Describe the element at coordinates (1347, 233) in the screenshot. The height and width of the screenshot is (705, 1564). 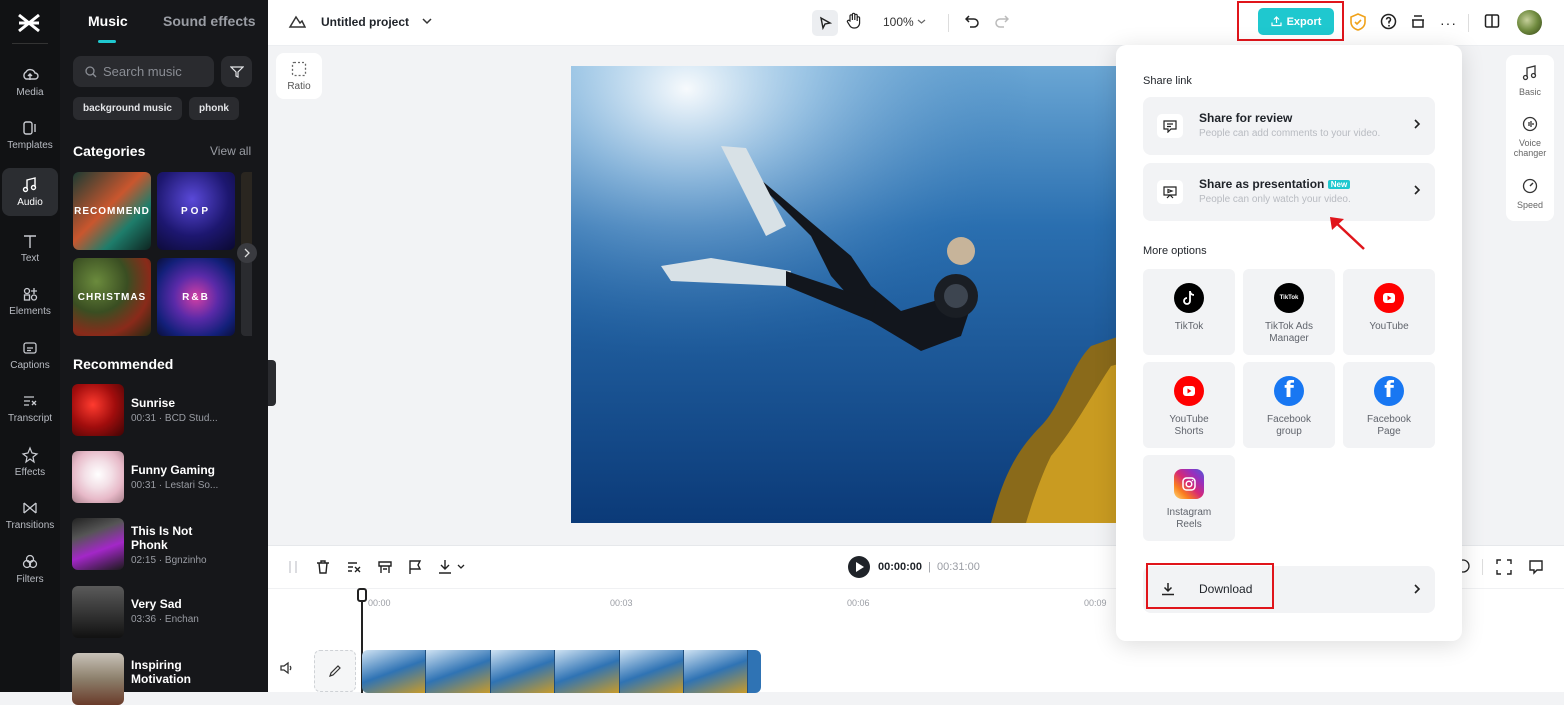
I see `annotation-arrow-icon` at that location.